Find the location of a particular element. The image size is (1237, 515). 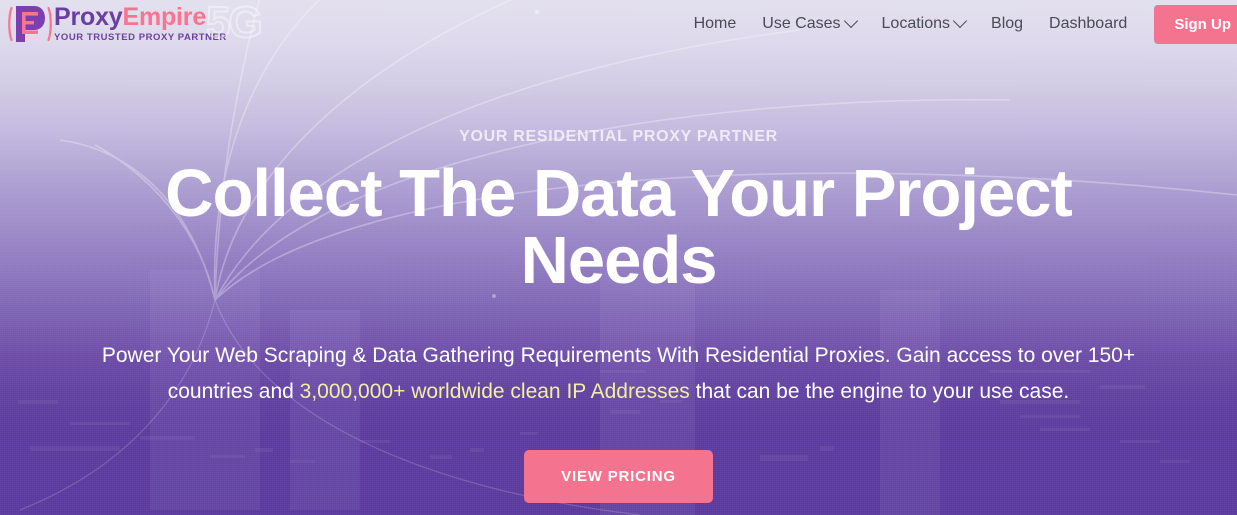

nav-item-blog: Blog is located at coordinates (1007, 24).